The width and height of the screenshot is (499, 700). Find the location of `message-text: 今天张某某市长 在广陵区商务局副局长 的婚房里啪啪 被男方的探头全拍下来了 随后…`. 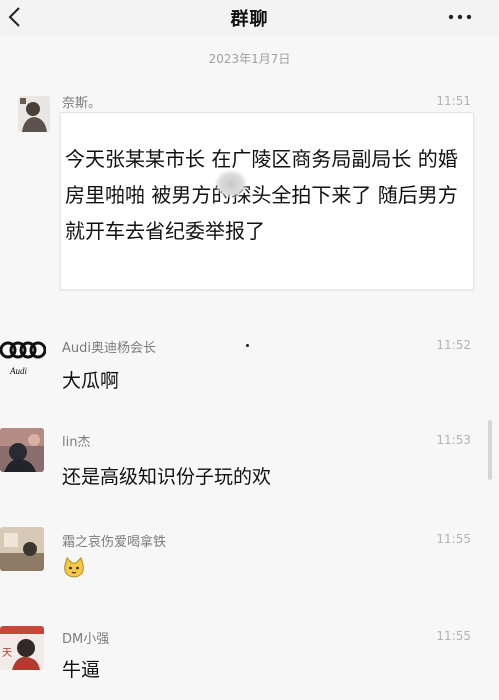

message-text: 今天张某某市长 在广陵区商务局副局长 的婚房里啪啪 被男方的探头全拍下来了 随后… is located at coordinates (261, 195).